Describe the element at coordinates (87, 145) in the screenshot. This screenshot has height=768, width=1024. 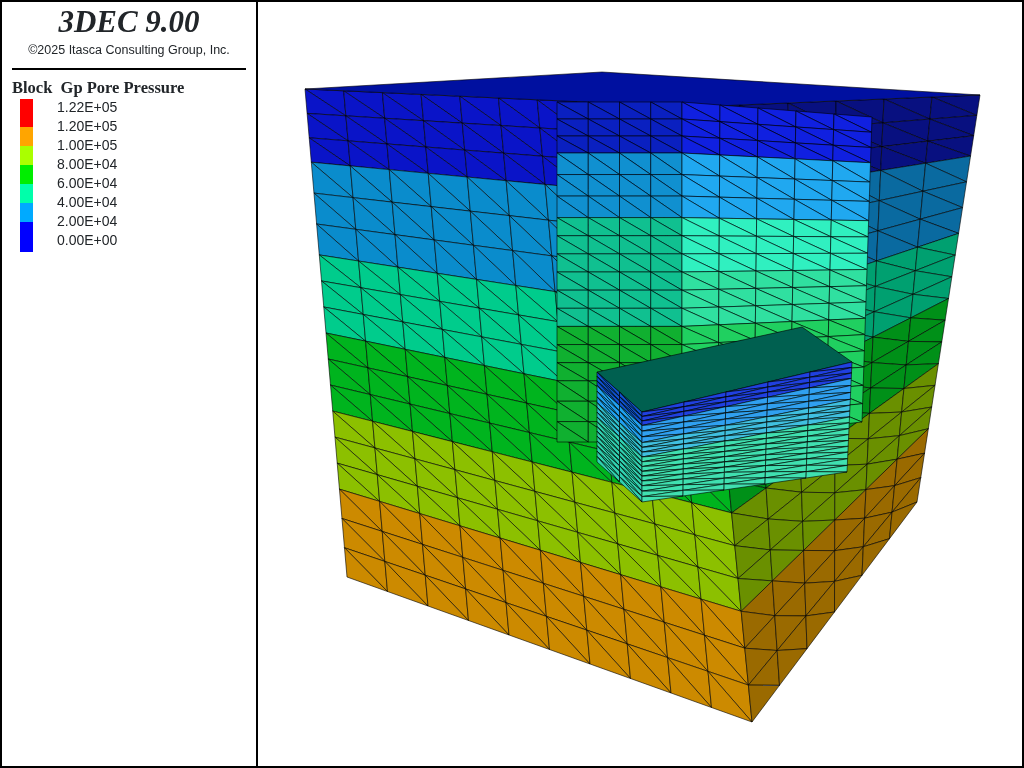
I see `legend-label: 1.00E+05` at that location.